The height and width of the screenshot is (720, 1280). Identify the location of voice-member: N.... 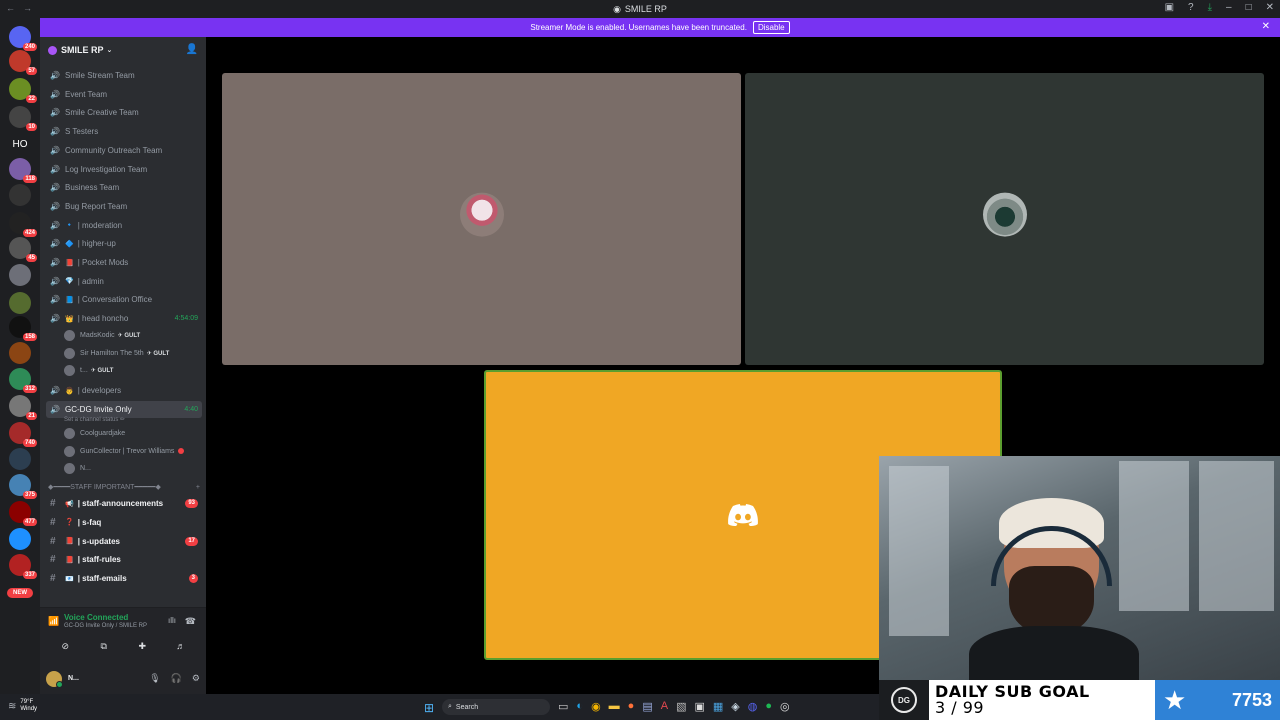
(134, 469).